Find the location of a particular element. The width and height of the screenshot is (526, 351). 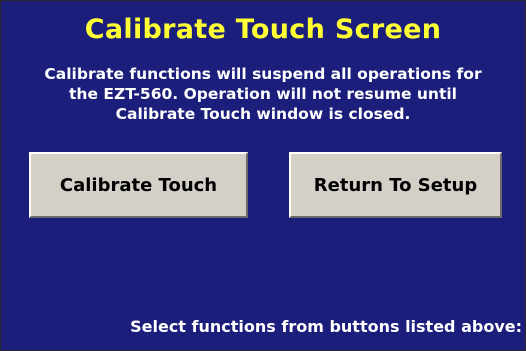

calibrate-touch-button: Calibrate Touch is located at coordinates (138, 185).